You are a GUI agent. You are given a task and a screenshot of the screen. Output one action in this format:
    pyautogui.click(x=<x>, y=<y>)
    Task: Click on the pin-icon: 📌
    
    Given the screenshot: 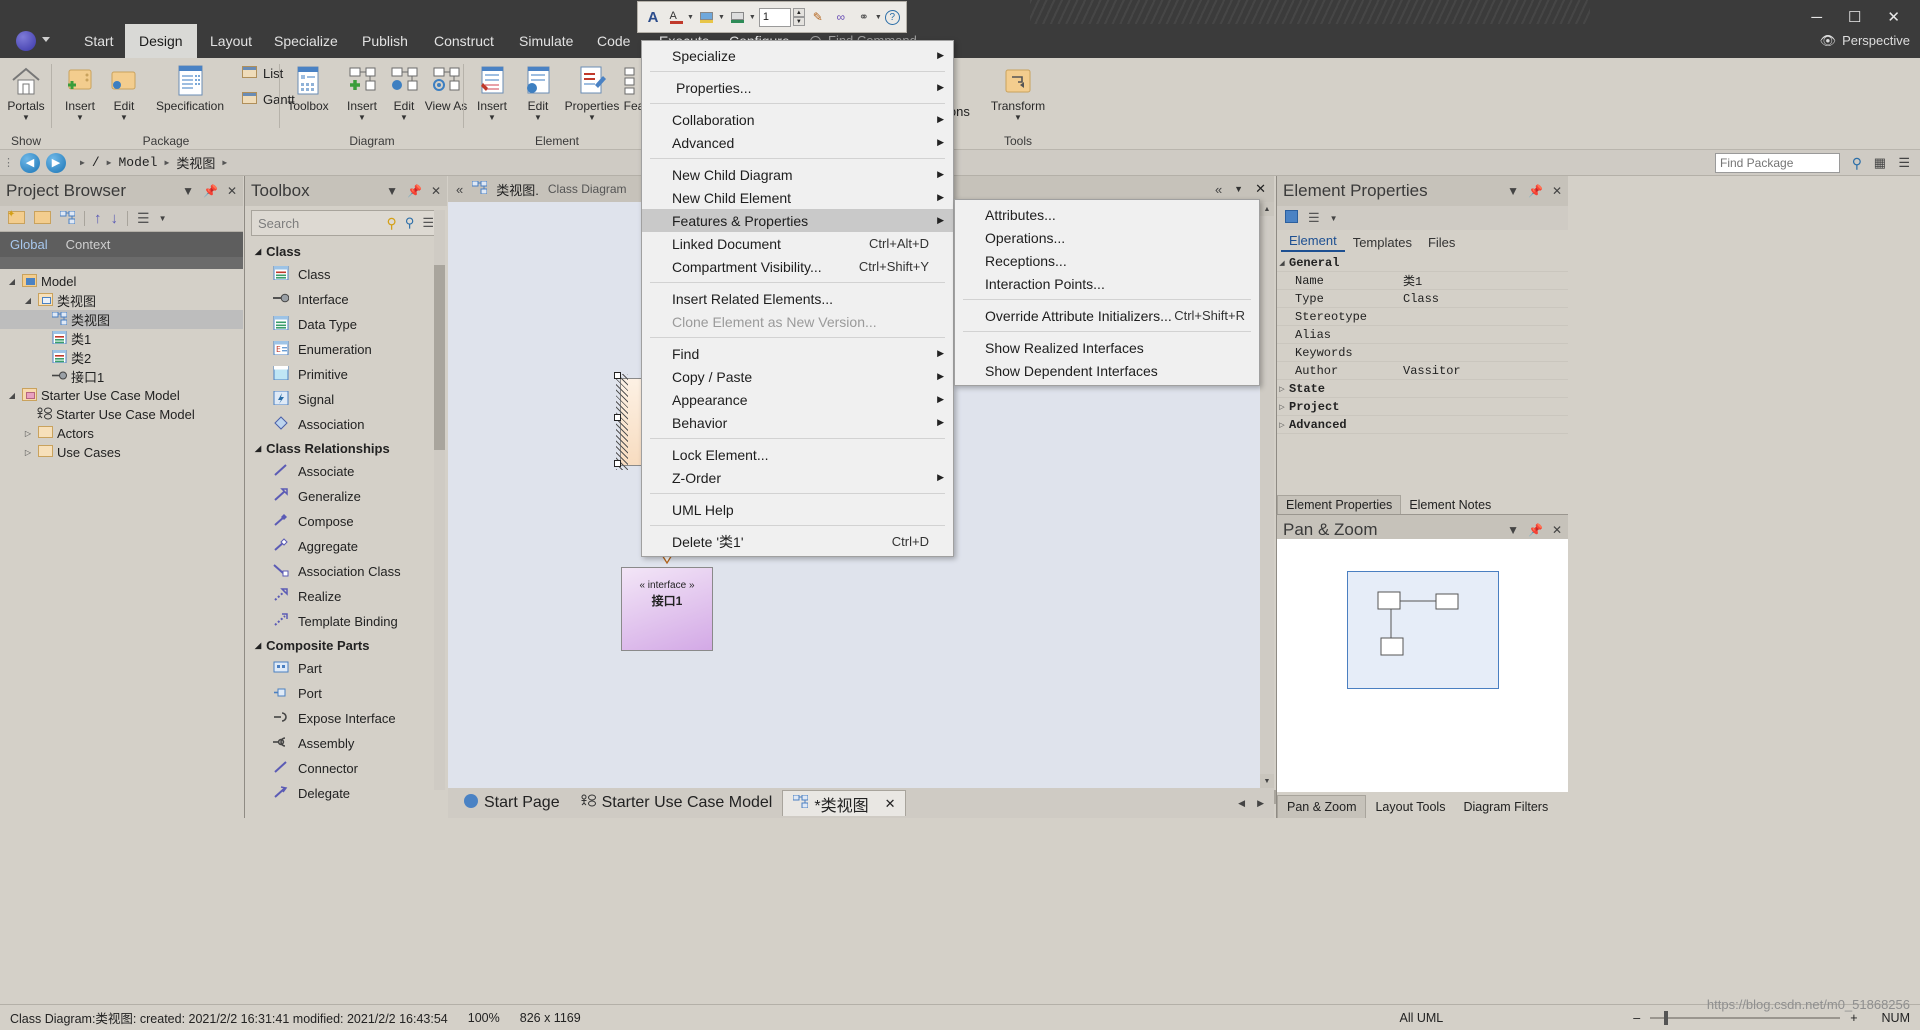 What is the action you would take?
    pyautogui.click(x=1535, y=191)
    